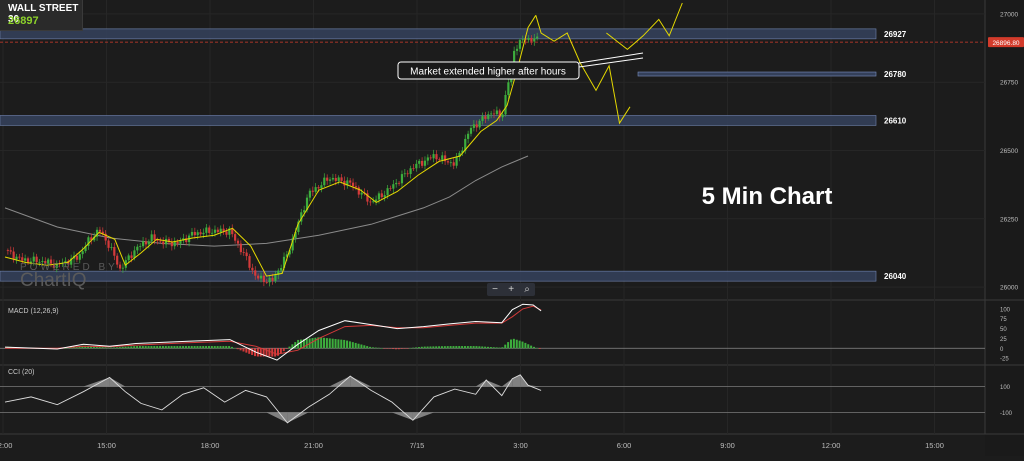 The image size is (1024, 461). I want to click on macd-tick-label: 50, so click(1003, 330).